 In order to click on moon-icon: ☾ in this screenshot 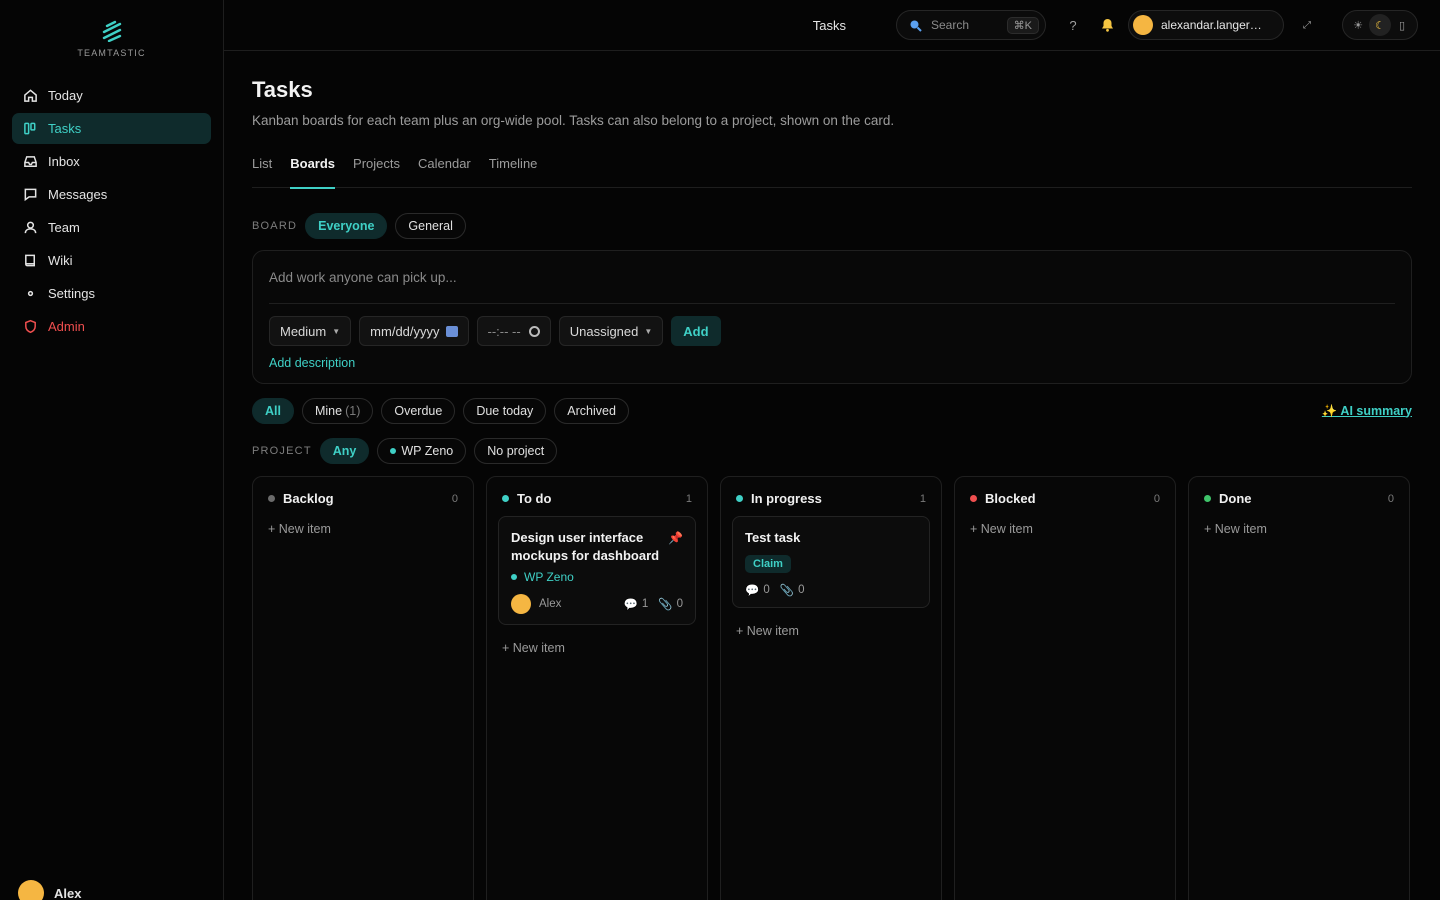, I will do `click(1380, 25)`.